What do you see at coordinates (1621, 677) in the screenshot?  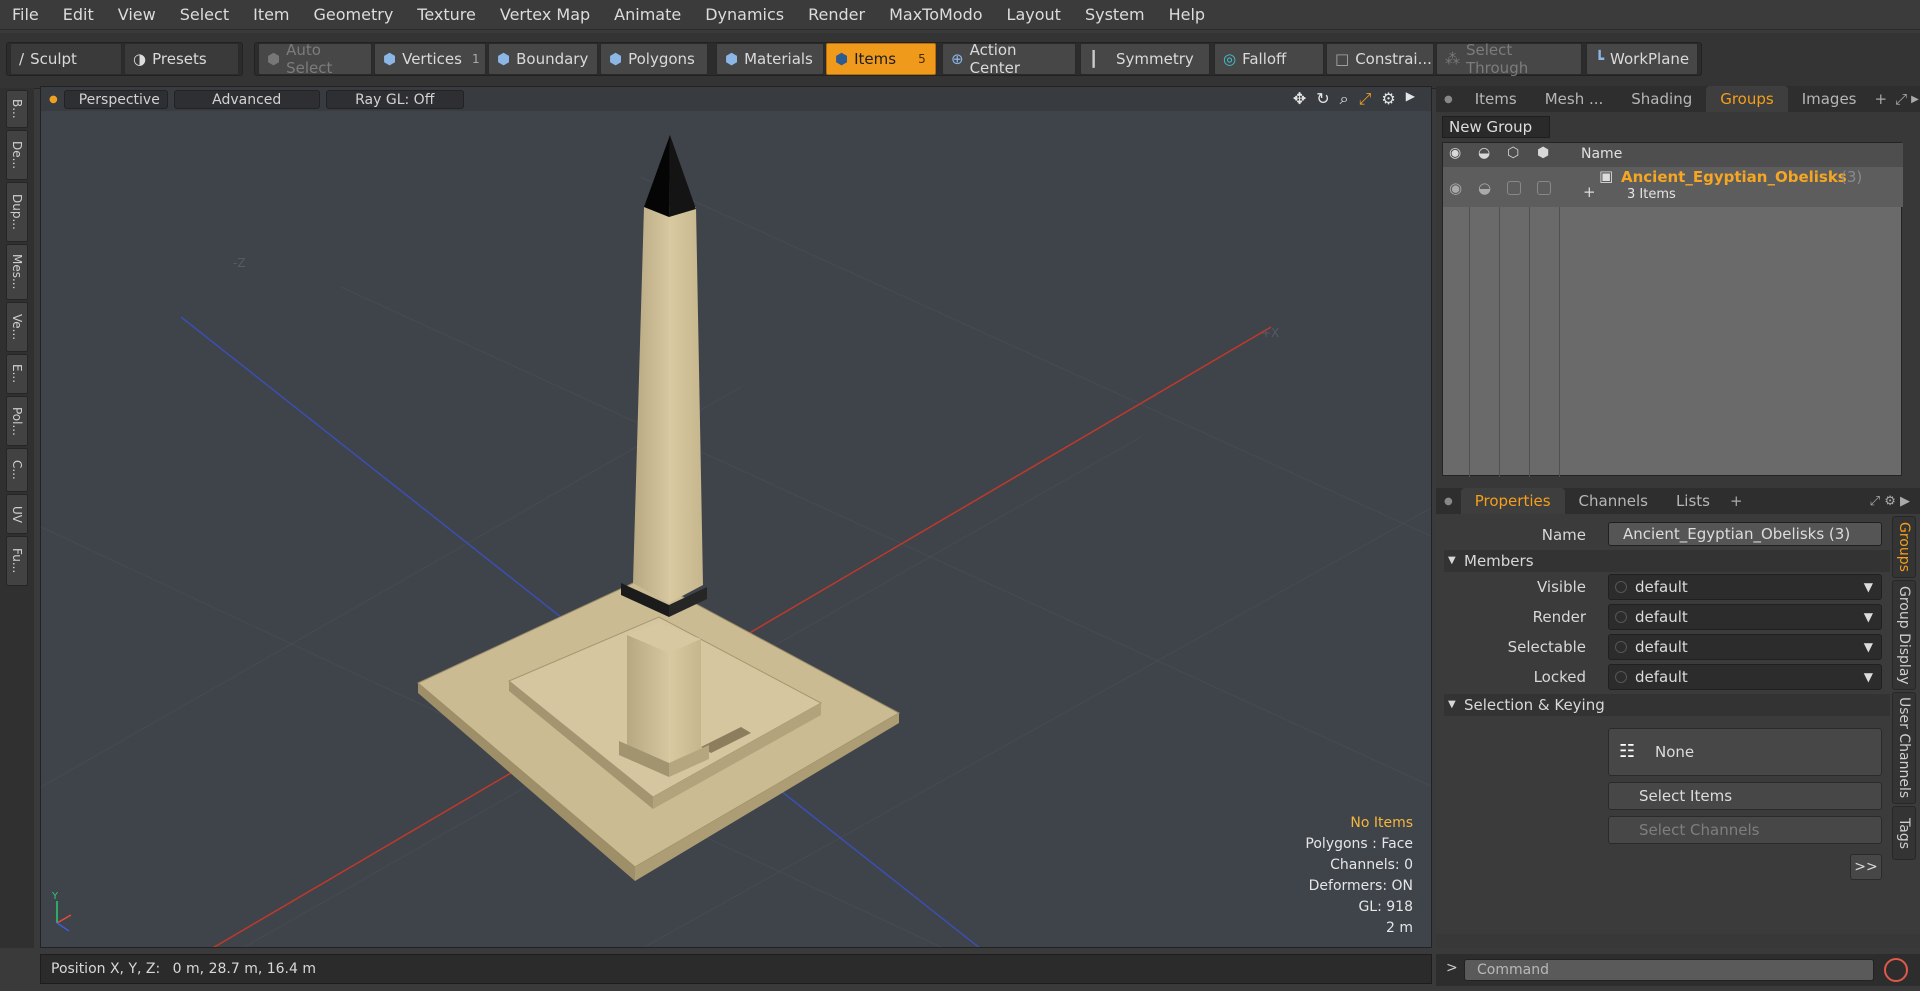 I see `locked-keyframe-icon` at bounding box center [1621, 677].